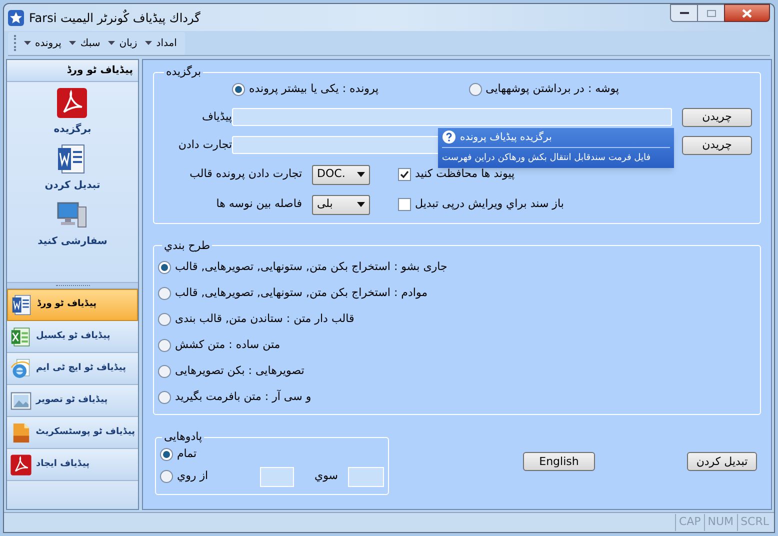  I want to click on option-label: تجارت دادن پرونده قالب, so click(245, 174).